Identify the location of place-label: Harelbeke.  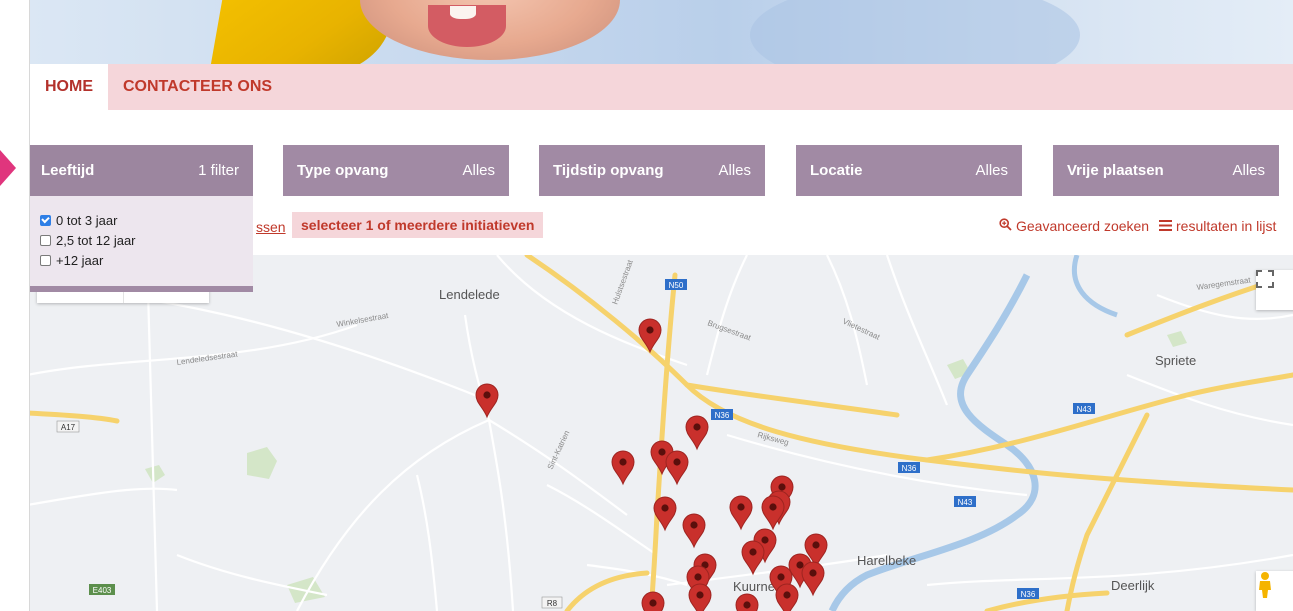
(886, 560).